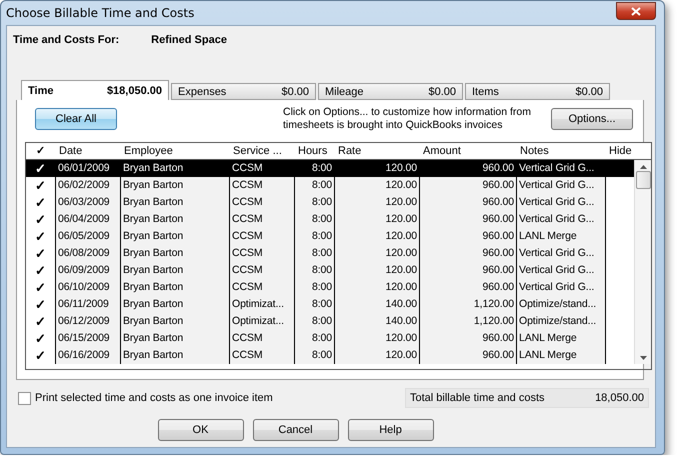 The image size is (687, 473). What do you see at coordinates (87, 287) in the screenshot?
I see `table-cell: 06/10/2009` at bounding box center [87, 287].